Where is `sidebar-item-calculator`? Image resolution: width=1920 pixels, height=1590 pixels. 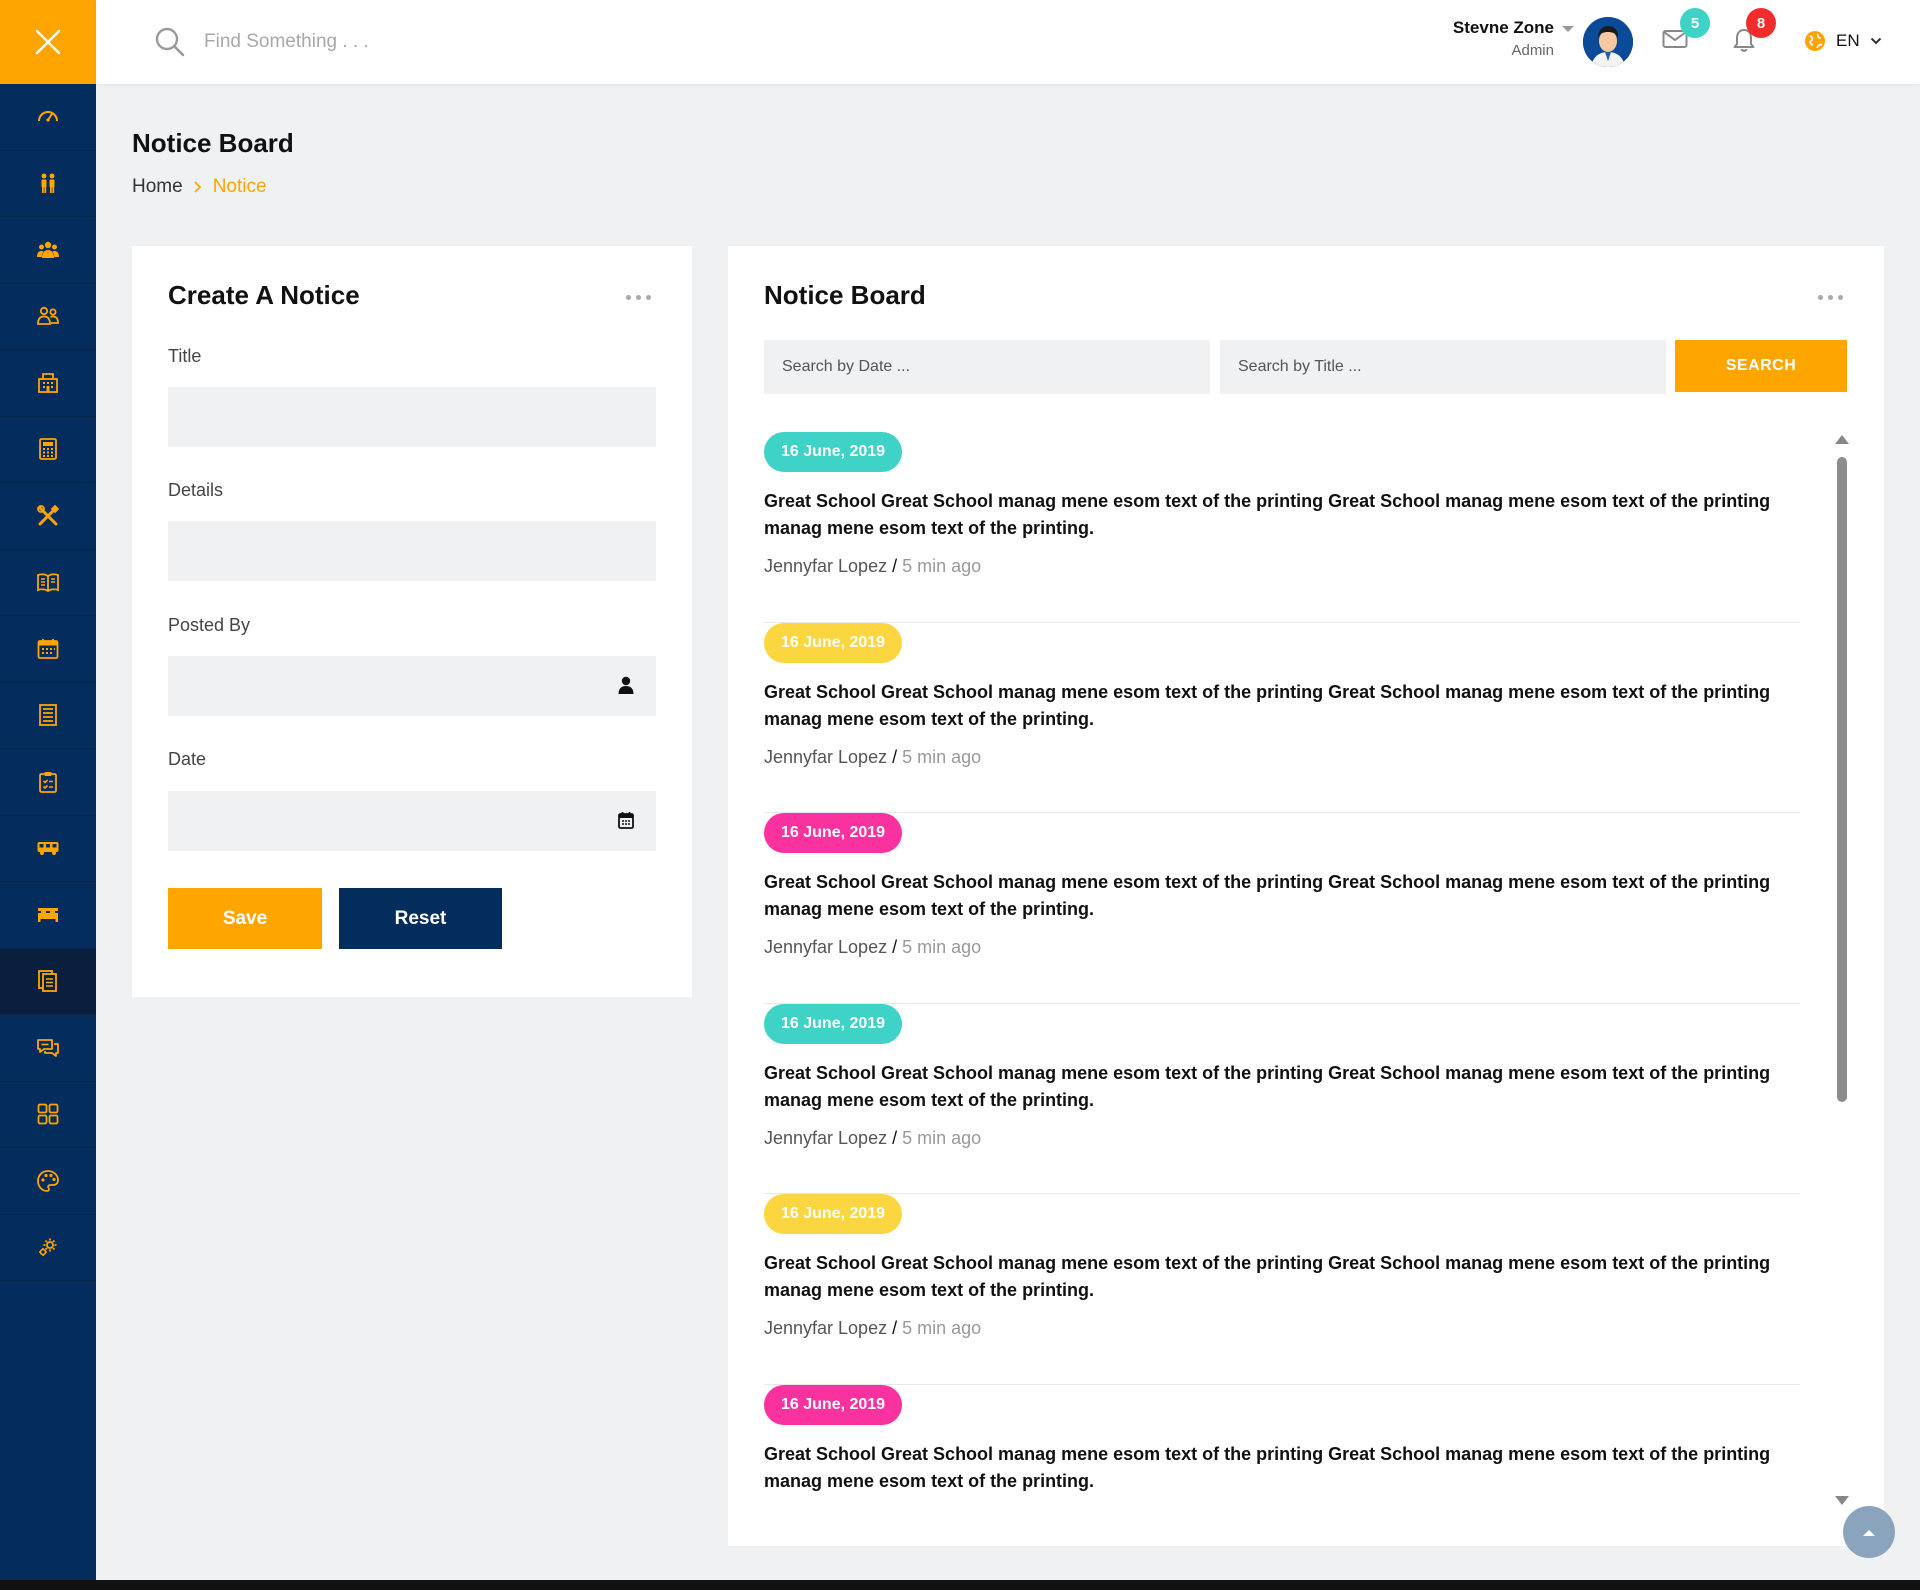
sidebar-item-calculator is located at coordinates (48, 450).